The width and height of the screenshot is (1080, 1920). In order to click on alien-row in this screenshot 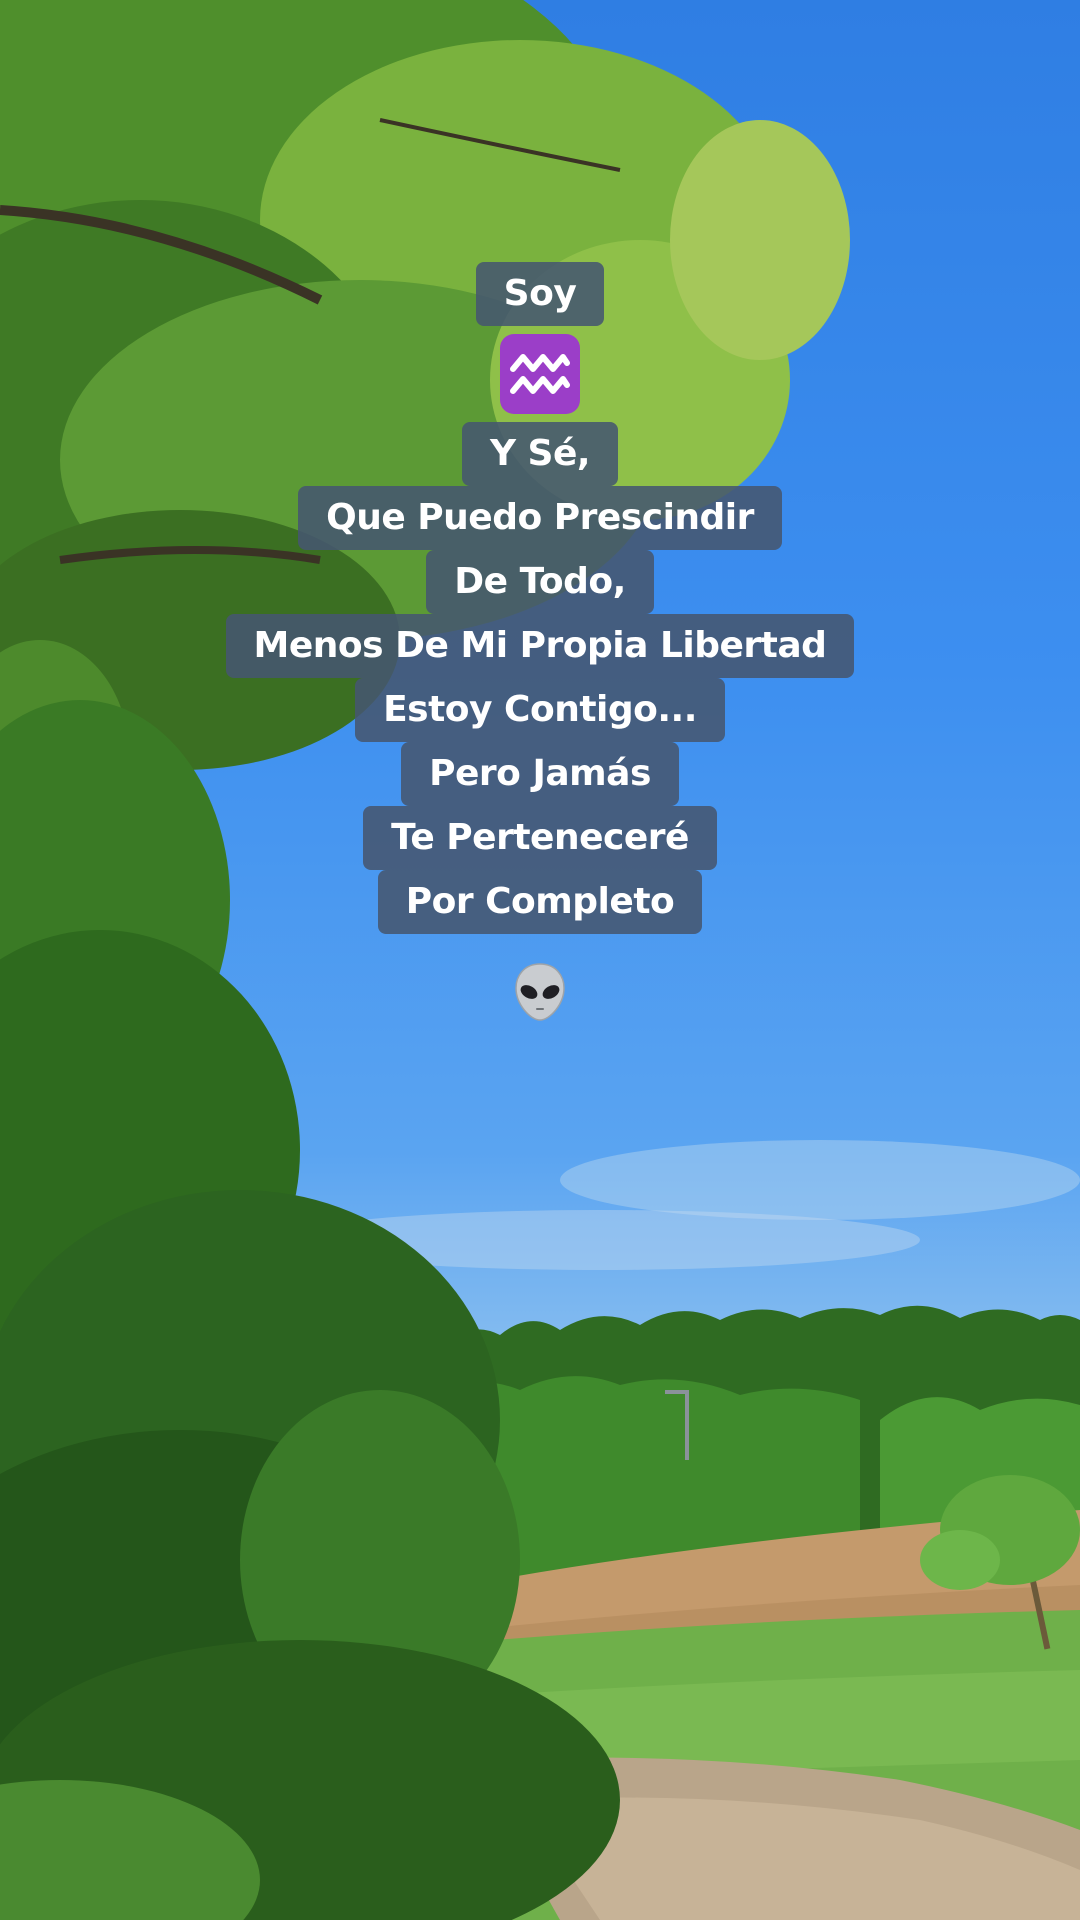, I will do `click(540, 992)`.